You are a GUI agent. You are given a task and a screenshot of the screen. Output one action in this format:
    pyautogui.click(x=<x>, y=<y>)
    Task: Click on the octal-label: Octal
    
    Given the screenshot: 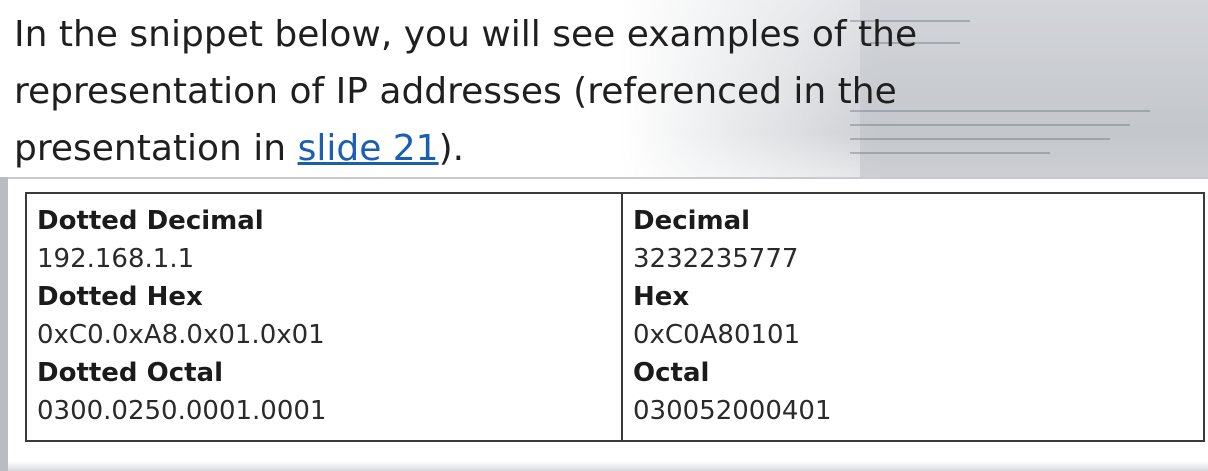 What is the action you would take?
    pyautogui.click(x=671, y=373)
    